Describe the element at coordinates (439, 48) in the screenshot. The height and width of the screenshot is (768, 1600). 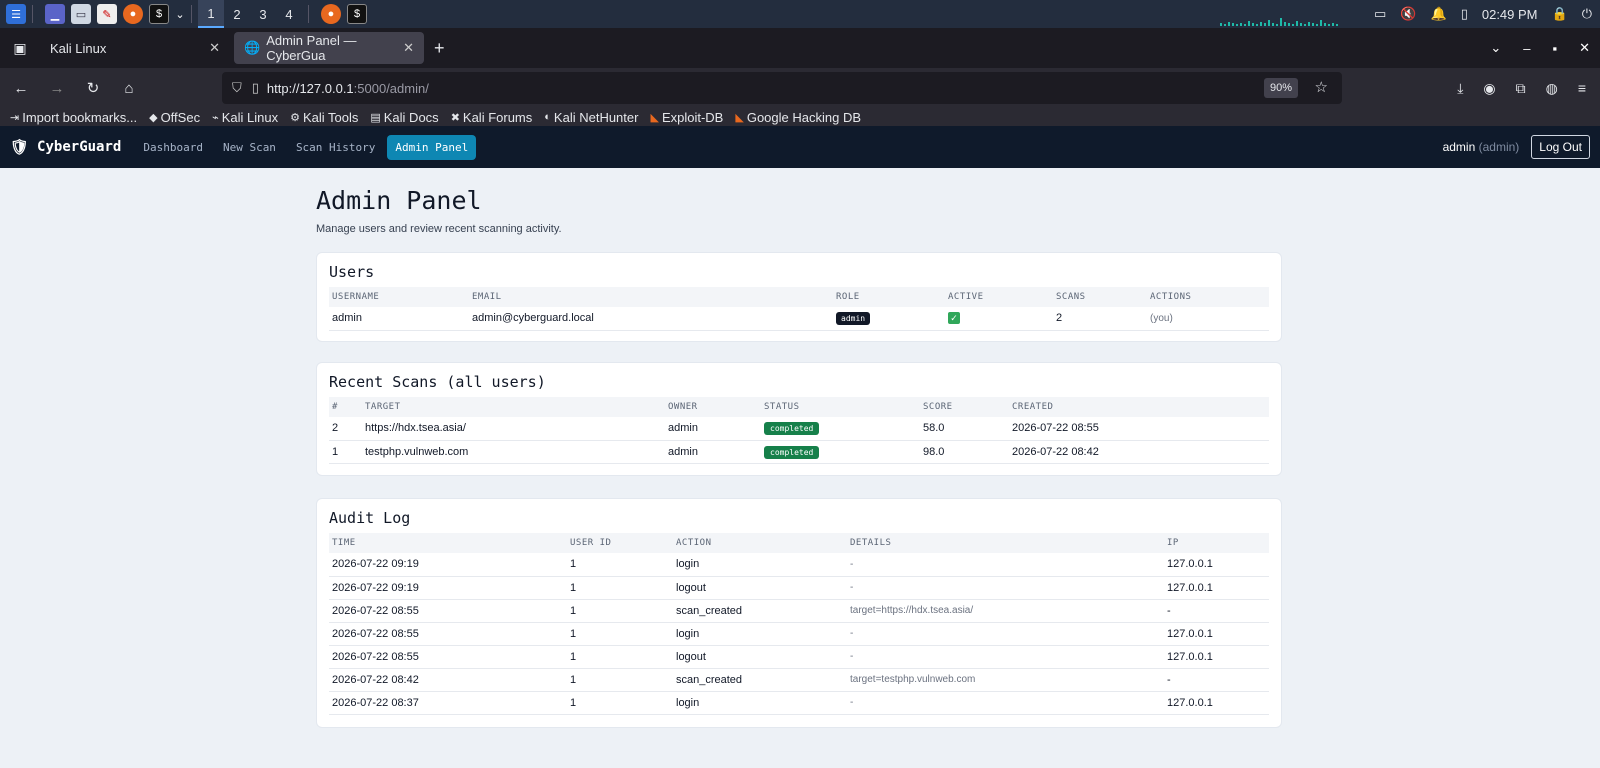
I see `new-tab-button: +` at that location.